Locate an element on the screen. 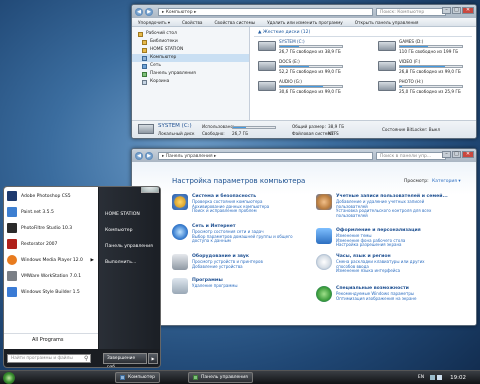  user-picture is located at coordinates (150, 190).